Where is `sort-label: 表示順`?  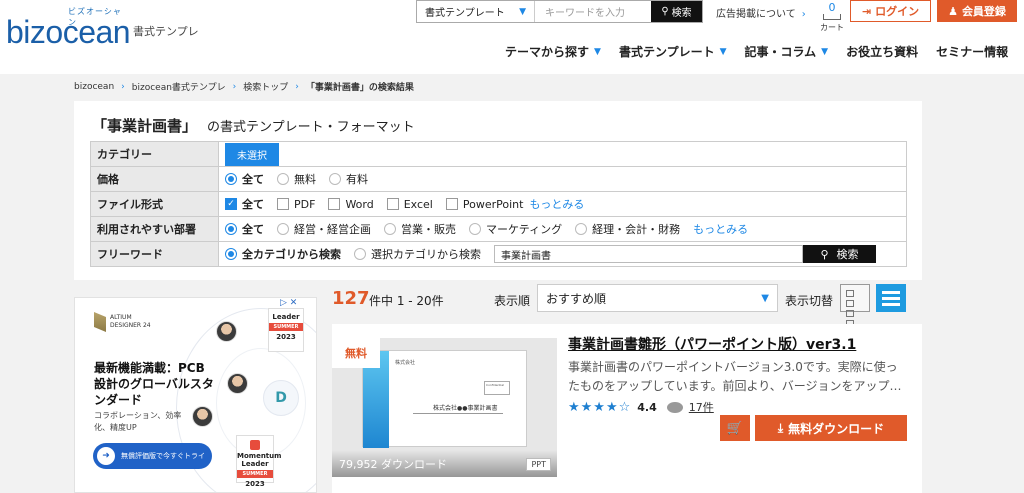 sort-label: 表示順 is located at coordinates (512, 301).